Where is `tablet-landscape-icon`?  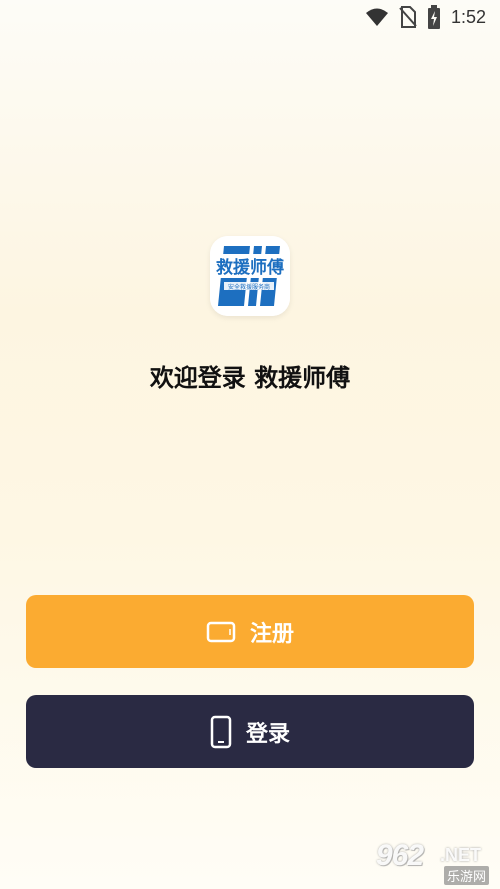 tablet-landscape-icon is located at coordinates (221, 632).